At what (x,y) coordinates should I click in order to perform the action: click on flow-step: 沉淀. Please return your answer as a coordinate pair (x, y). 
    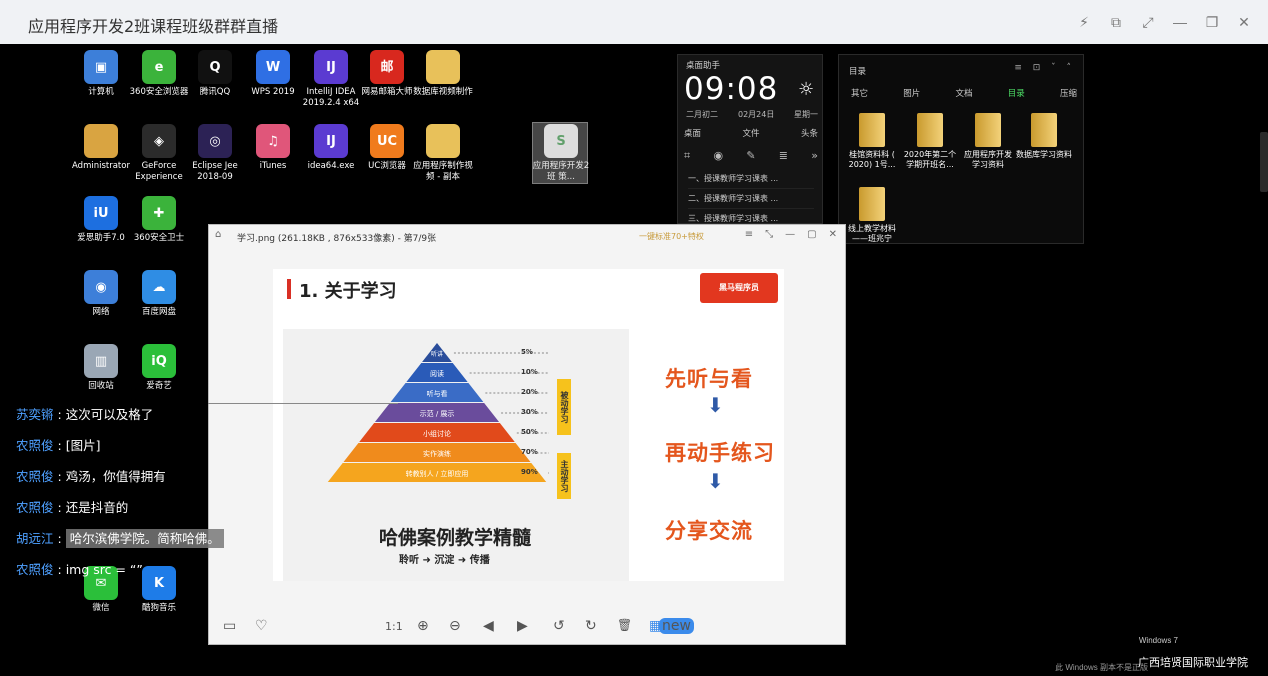
    Looking at the image, I should click on (444, 560).